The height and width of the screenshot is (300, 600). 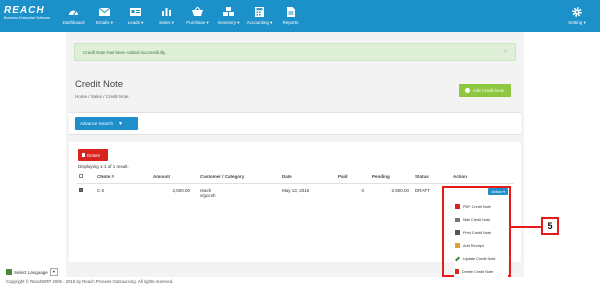 I want to click on brand-name: REACH, so click(x=24, y=10).